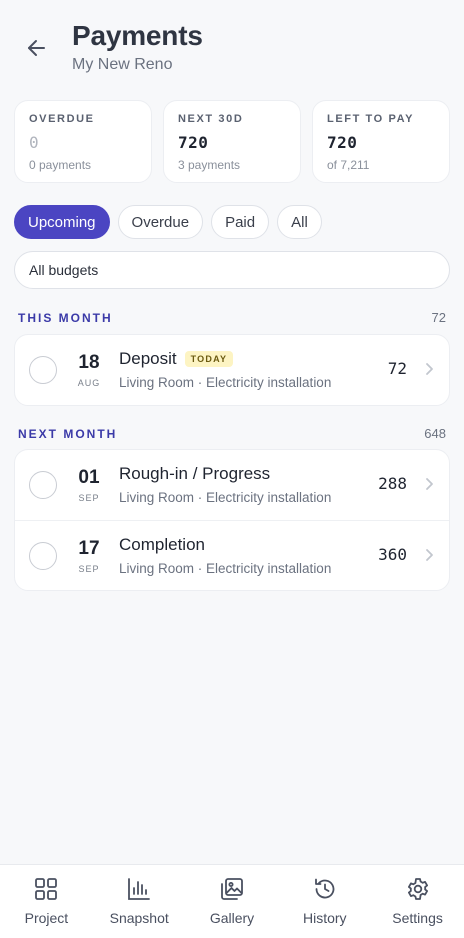  Describe the element at coordinates (299, 222) in the screenshot. I see `filter-chip-all: All` at that location.